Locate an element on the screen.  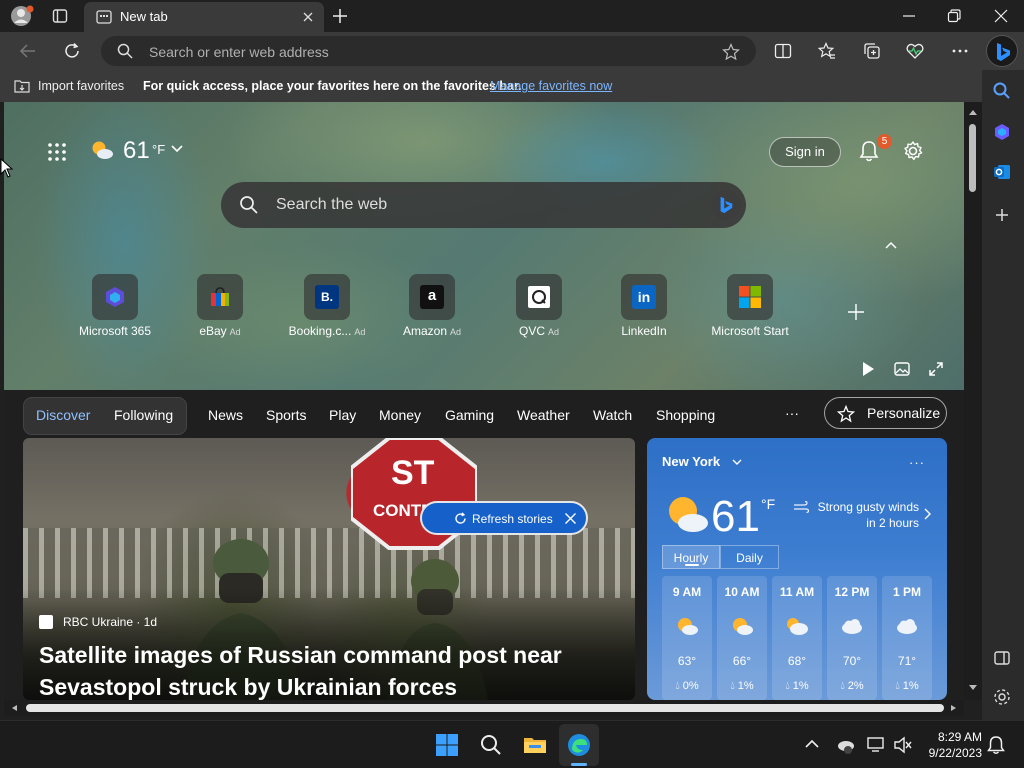
web-search-input: Search the web is located at coordinates (331, 205).